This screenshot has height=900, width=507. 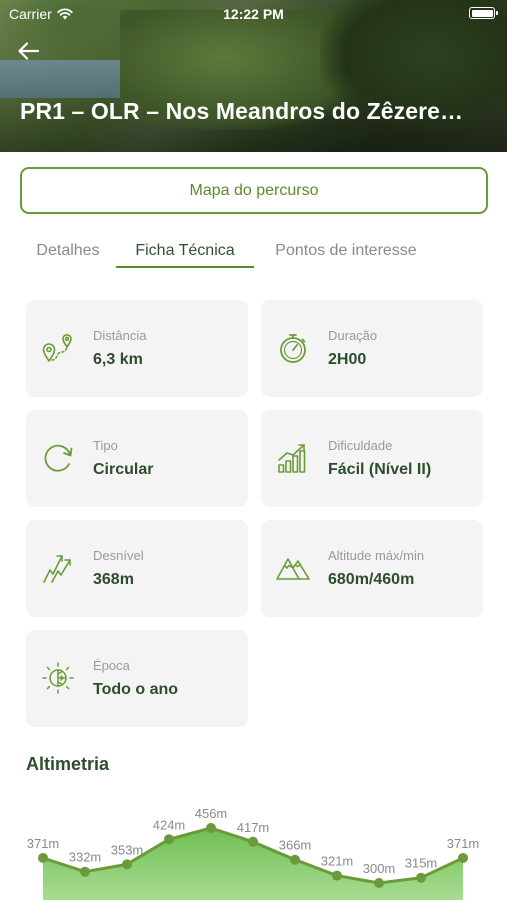 What do you see at coordinates (111, 665) in the screenshot?
I see `spec-label: Época` at bounding box center [111, 665].